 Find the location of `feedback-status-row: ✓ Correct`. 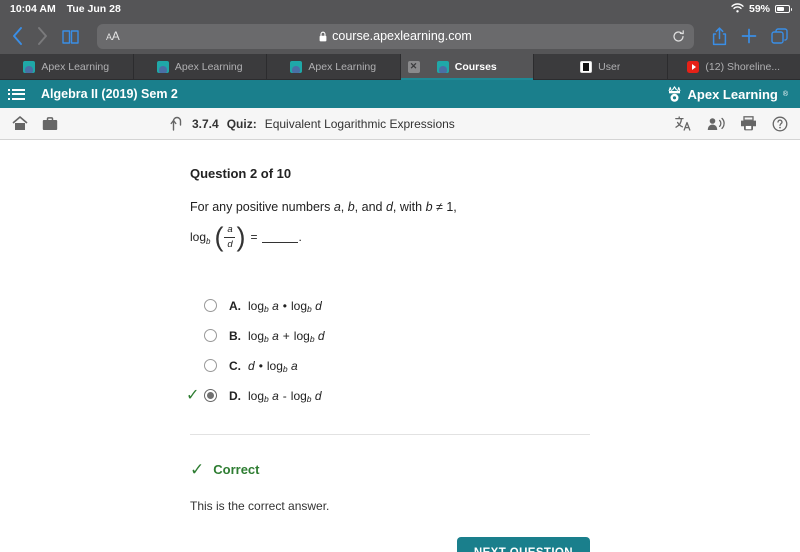

feedback-status-row: ✓ Correct is located at coordinates (390, 469).